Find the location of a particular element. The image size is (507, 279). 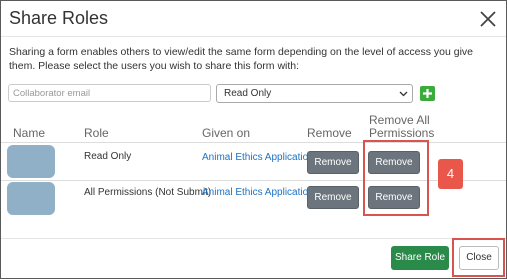

dialog-title: Share Roles is located at coordinates (59, 18).